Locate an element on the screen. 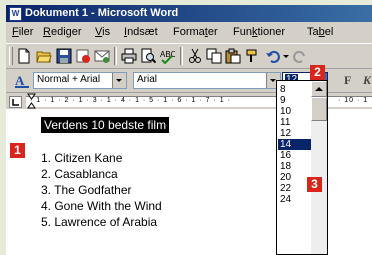 This screenshot has height=255, width=372. spelling-icon: ABC is located at coordinates (168, 56).